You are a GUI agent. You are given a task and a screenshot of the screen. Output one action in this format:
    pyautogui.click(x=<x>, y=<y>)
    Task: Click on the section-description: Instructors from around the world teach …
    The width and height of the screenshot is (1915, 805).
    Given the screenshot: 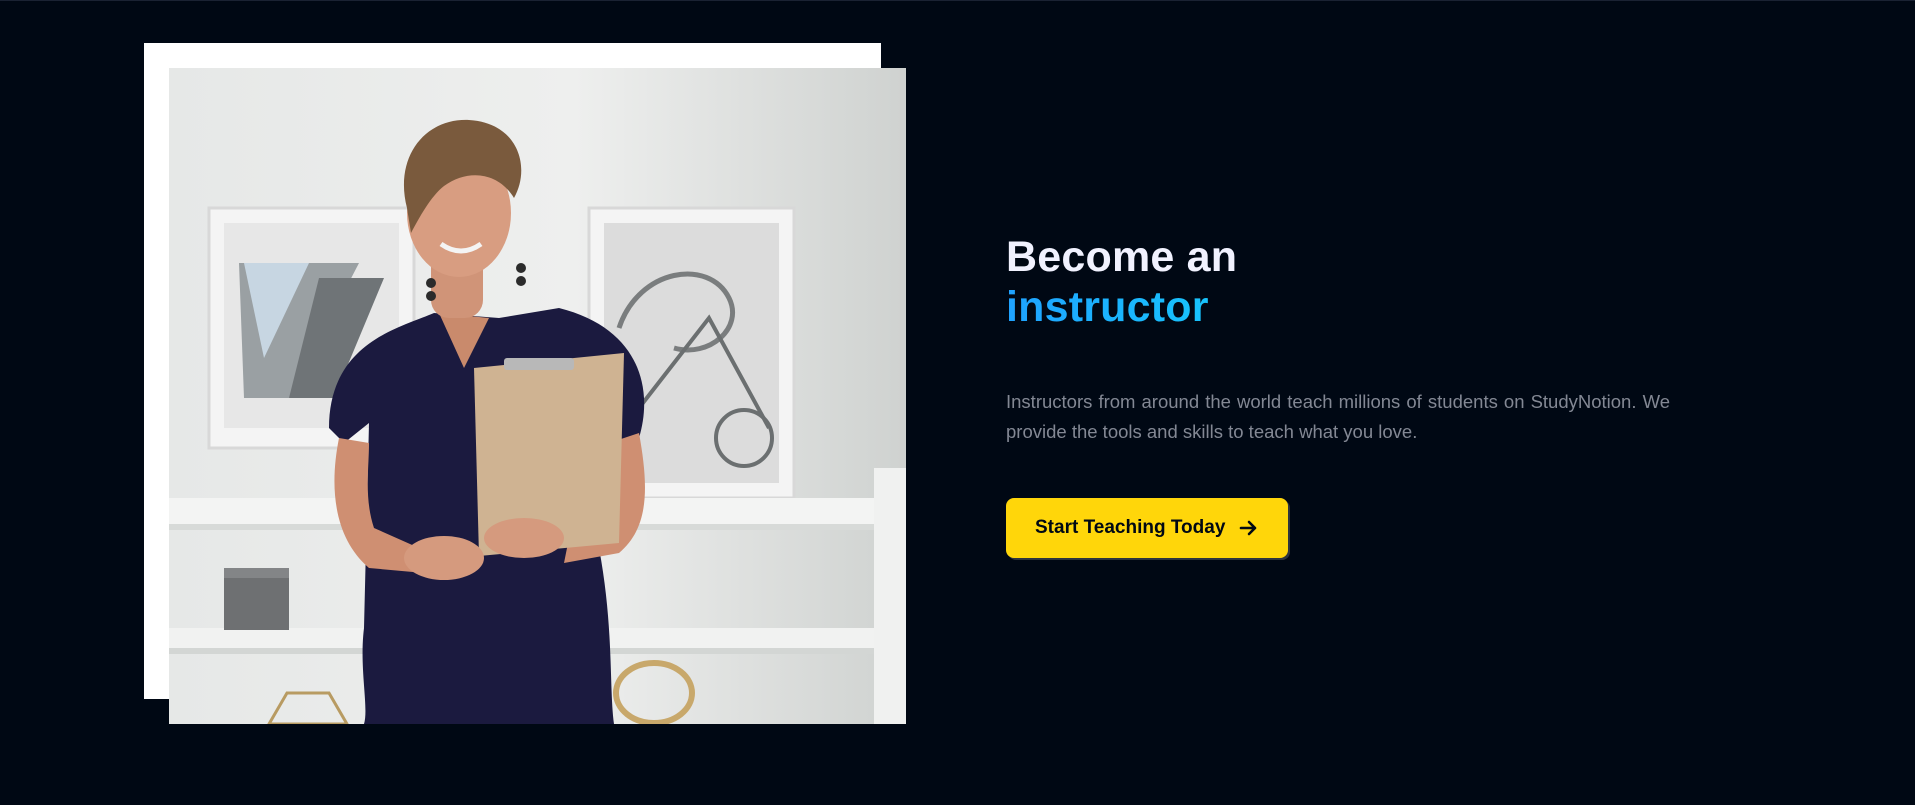 What is the action you would take?
    pyautogui.click(x=1338, y=416)
    